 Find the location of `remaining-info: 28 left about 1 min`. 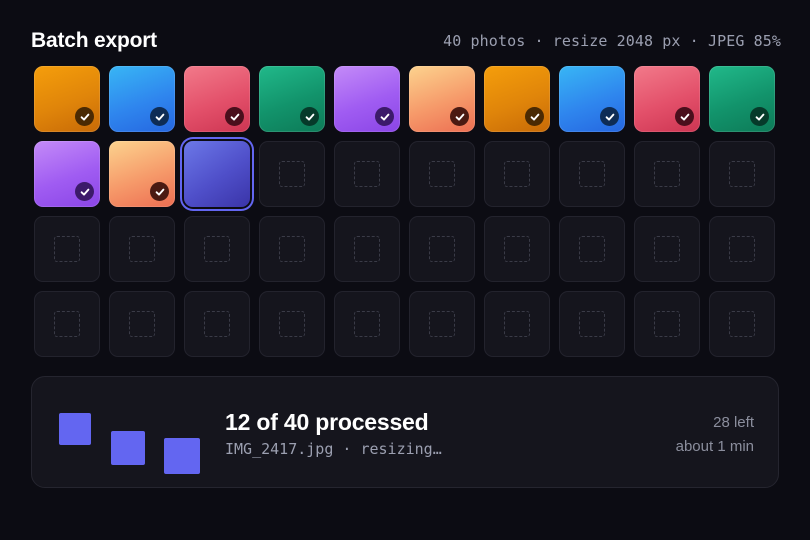

remaining-info: 28 left about 1 min is located at coordinates (715, 435).